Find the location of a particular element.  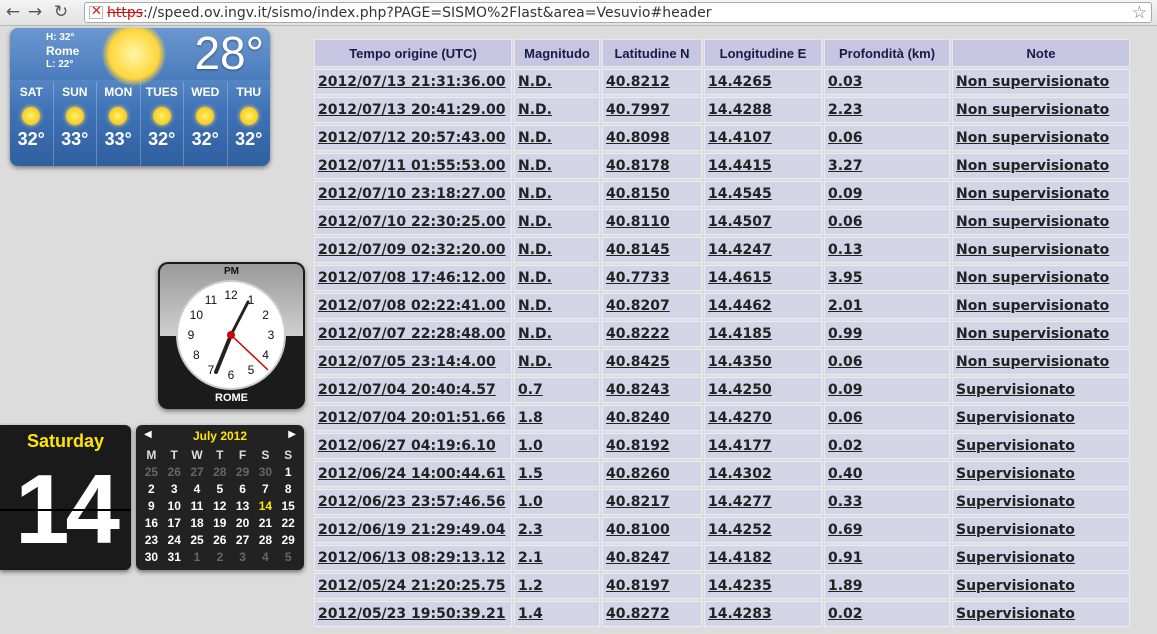

cell-link: 2012/05/24 21:20:25.75 is located at coordinates (411, 586).